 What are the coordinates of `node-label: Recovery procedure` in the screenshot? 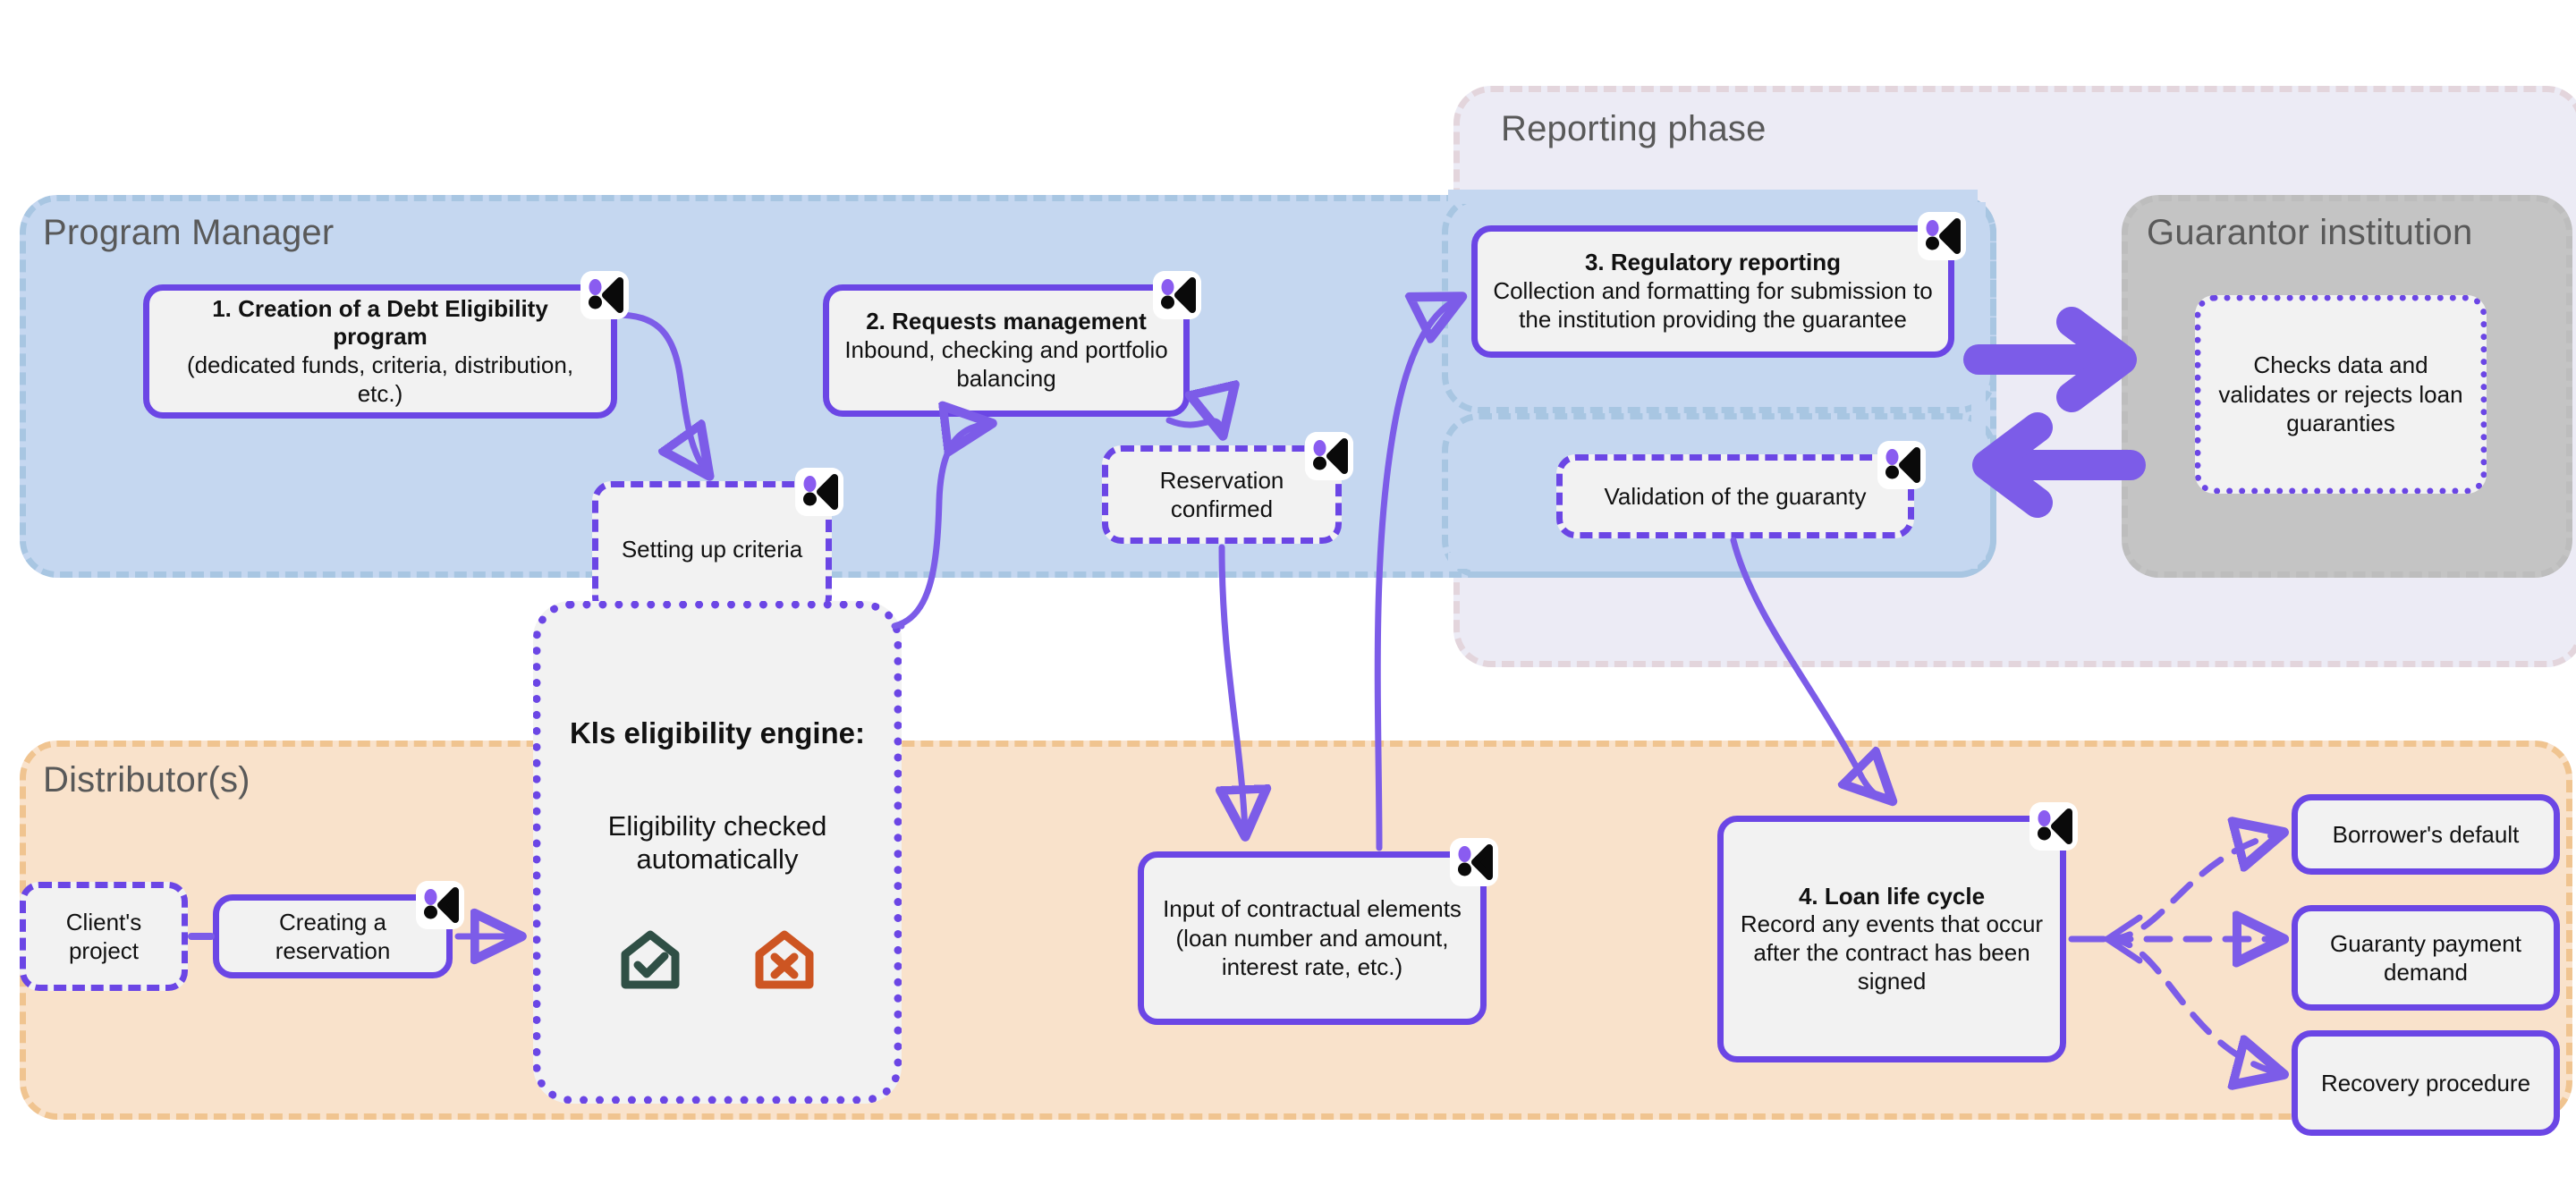 It's located at (2425, 1082).